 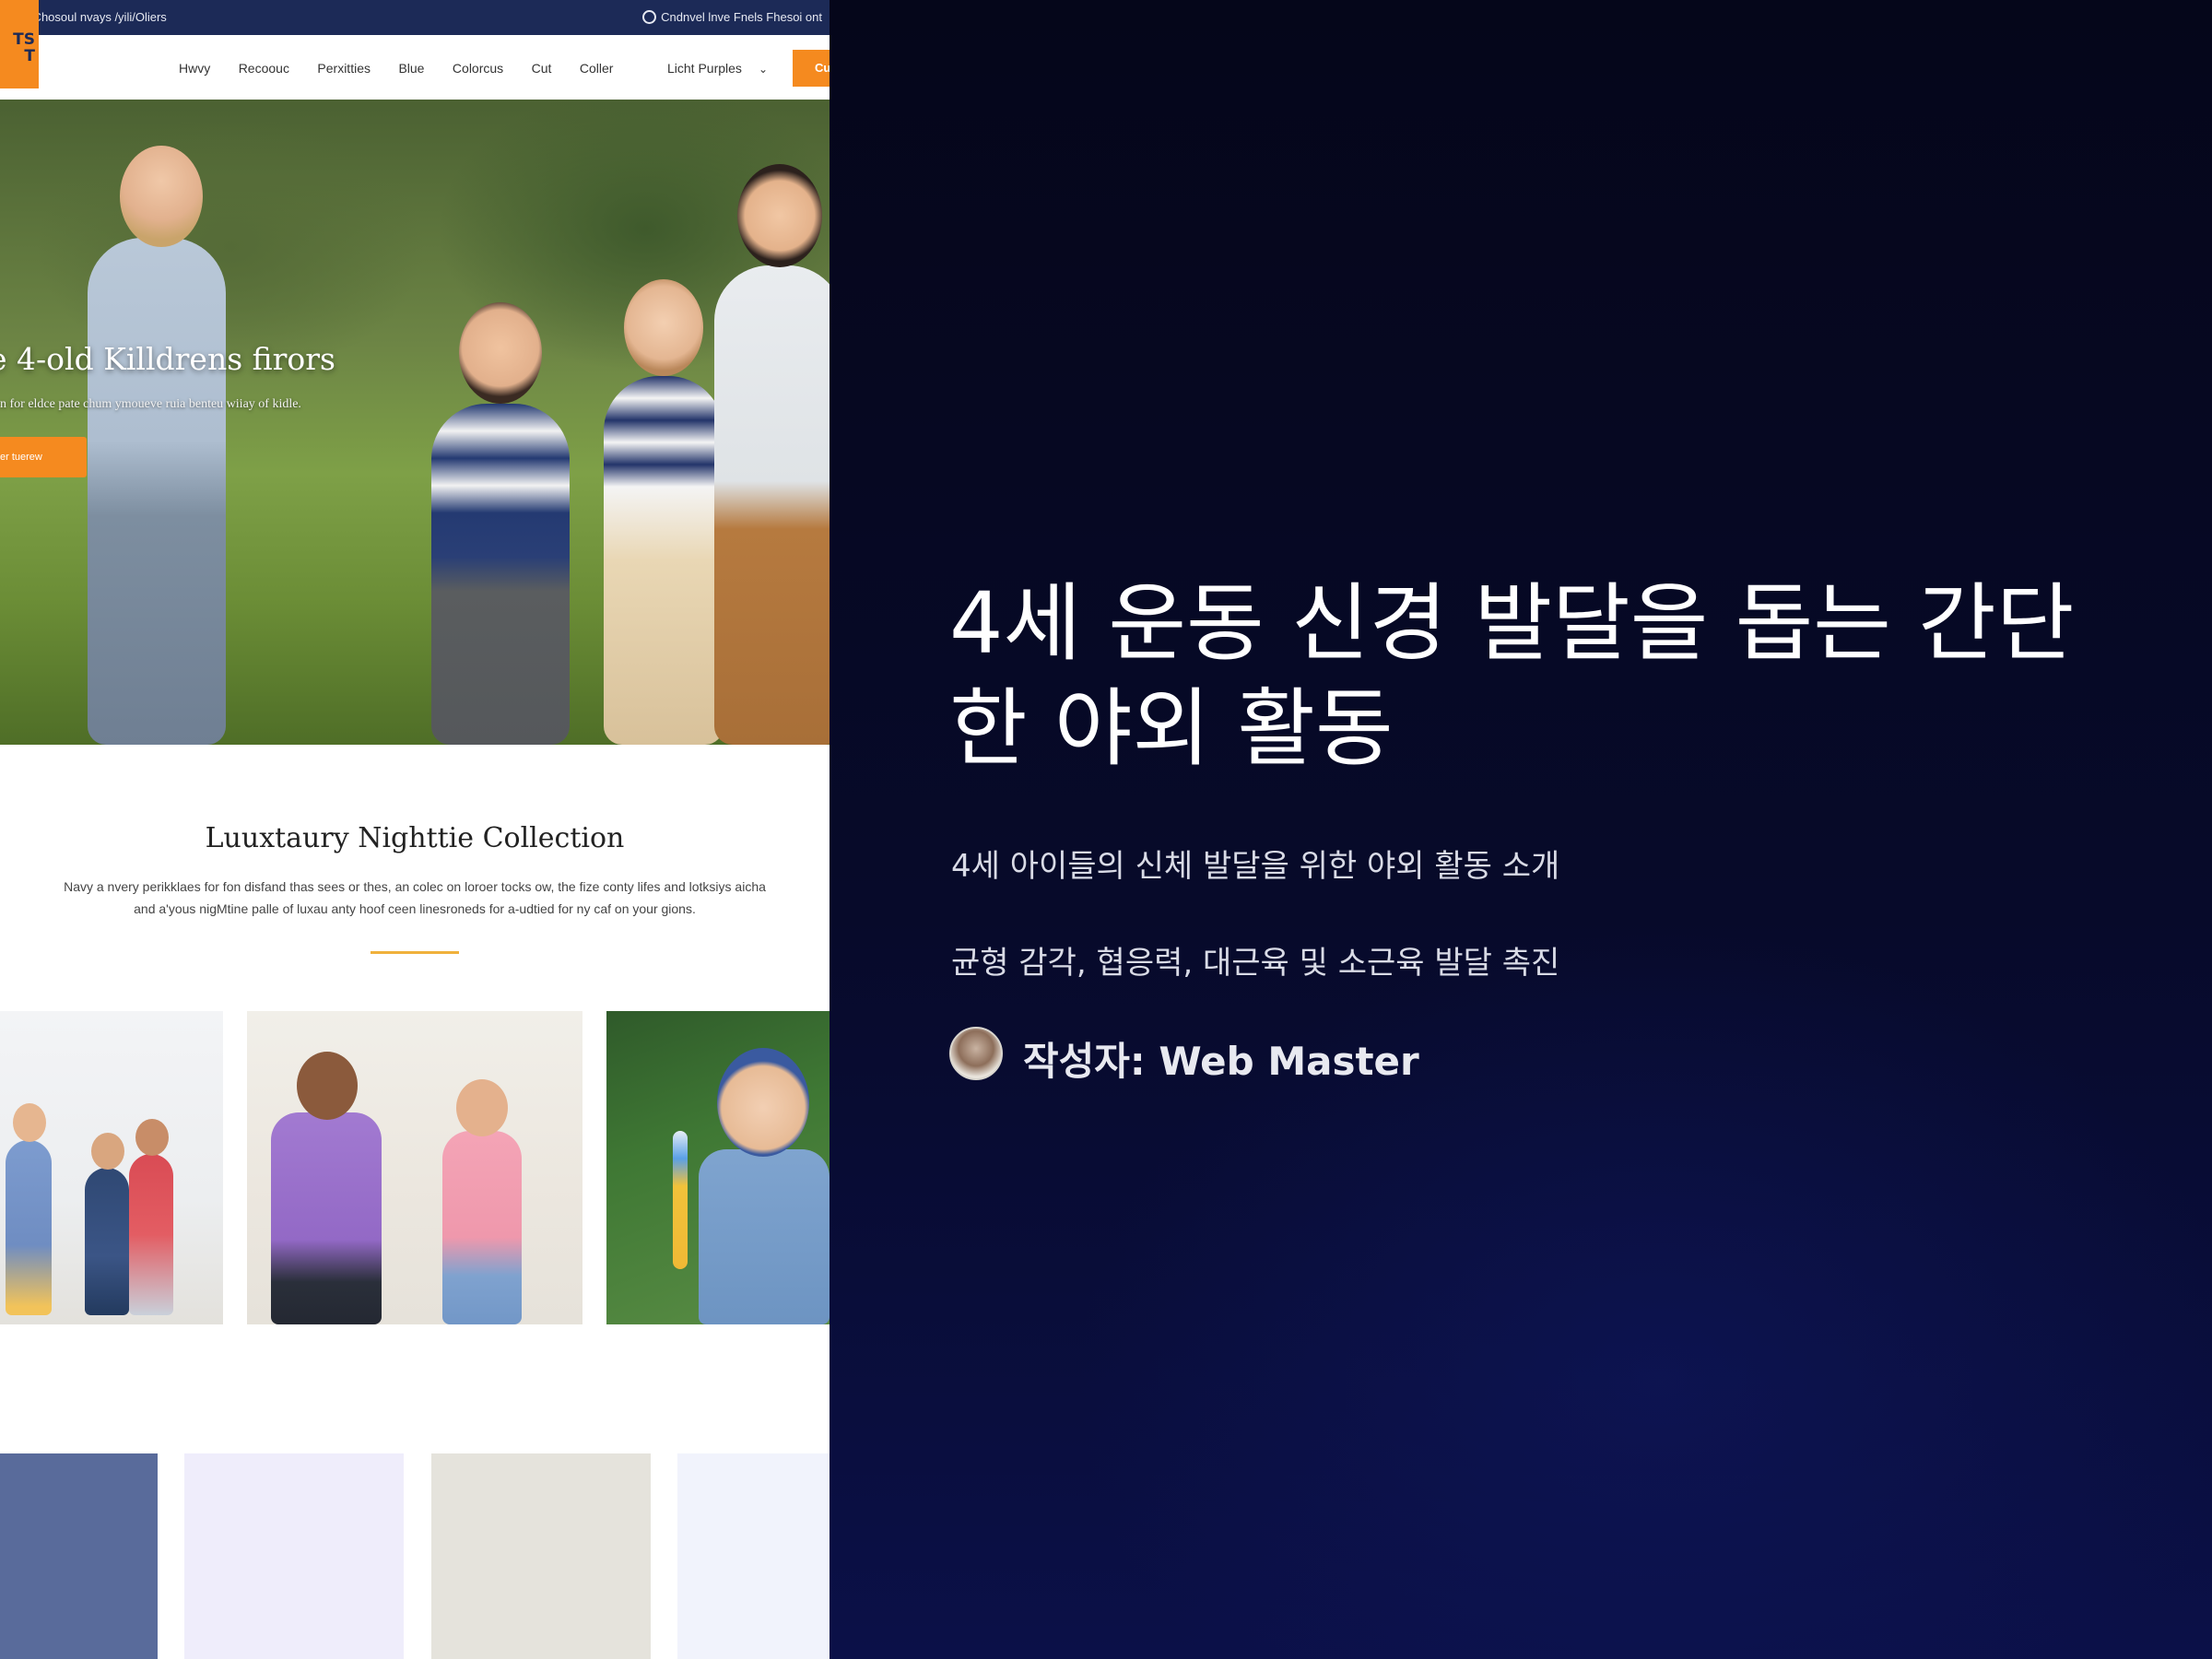 I want to click on nav-cta-button: Cu, so click(x=811, y=68).